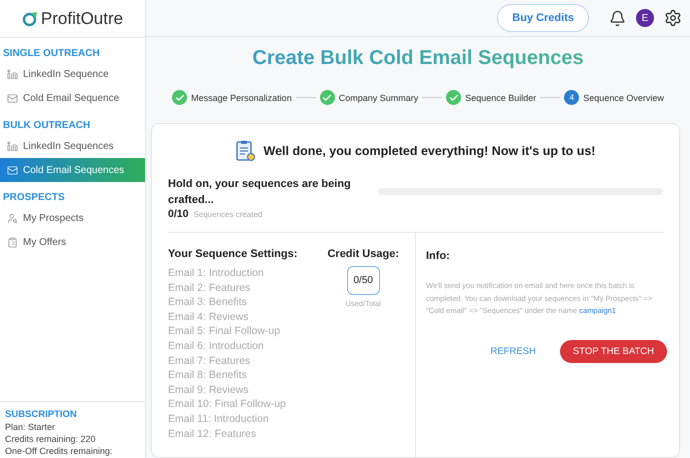  Describe the element at coordinates (243, 346) in the screenshot. I see `email-step: Email 6: Introduction` at that location.